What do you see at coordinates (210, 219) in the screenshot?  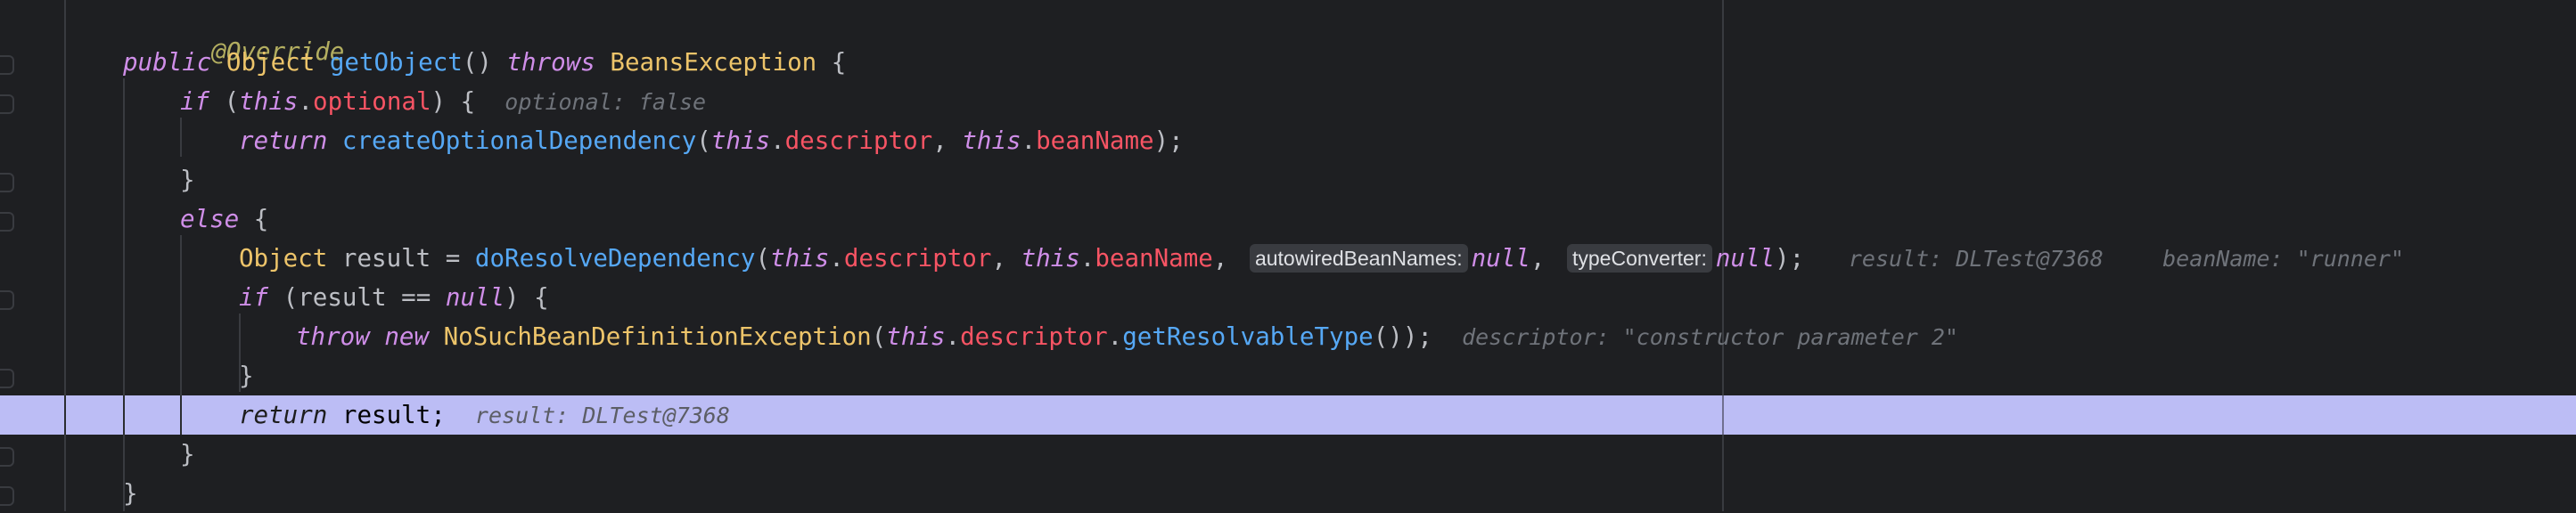 I see `keyword: else` at bounding box center [210, 219].